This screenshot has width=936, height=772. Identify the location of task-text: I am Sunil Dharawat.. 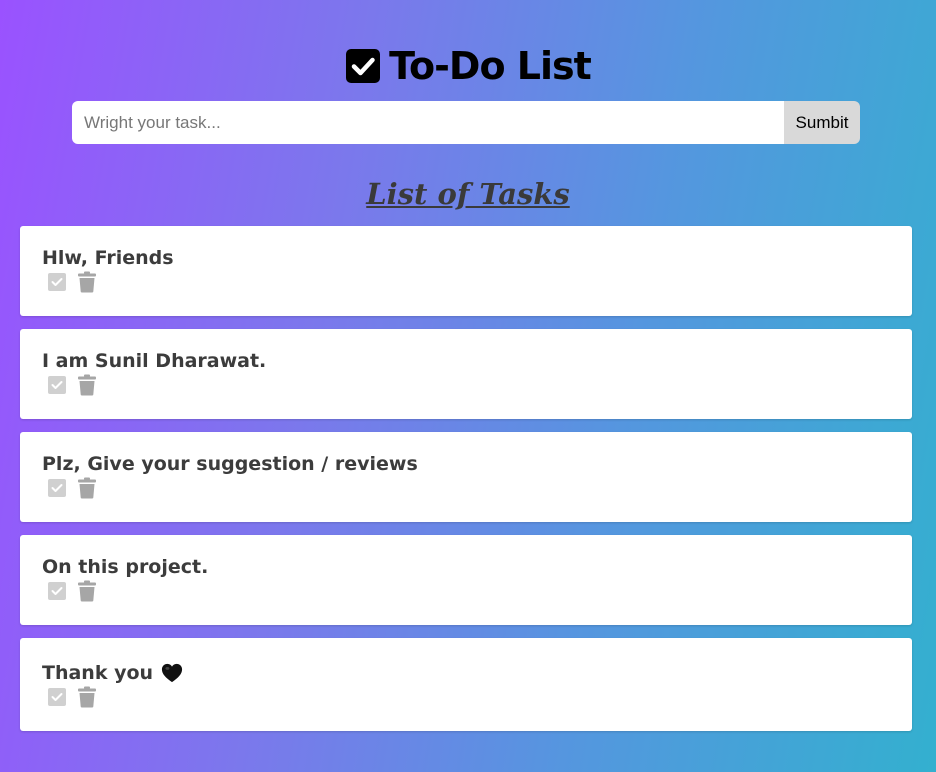
(154, 361).